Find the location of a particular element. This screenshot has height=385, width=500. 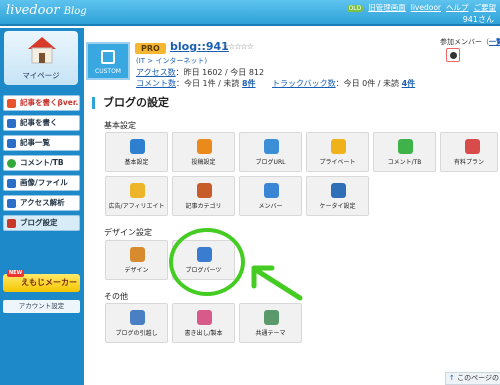

old-badge: OLD is located at coordinates (355, 8).